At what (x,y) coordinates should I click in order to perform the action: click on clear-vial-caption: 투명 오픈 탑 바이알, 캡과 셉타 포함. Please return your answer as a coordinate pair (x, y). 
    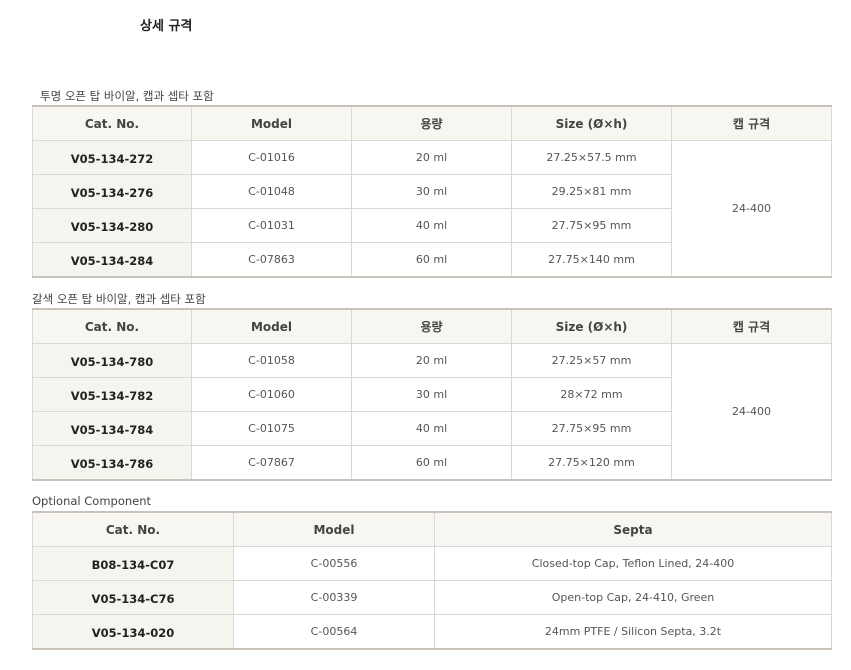
    Looking at the image, I should click on (127, 96).